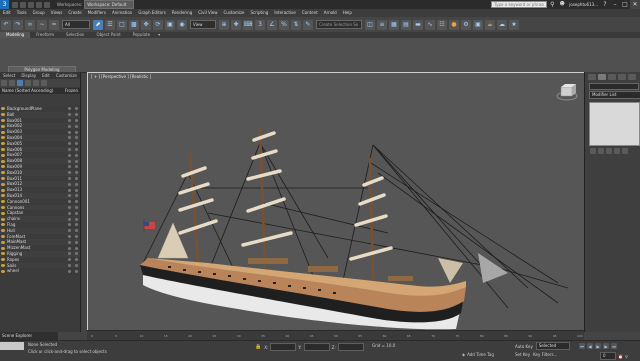  What do you see at coordinates (44, 83) in the screenshot?
I see `search-icon` at bounding box center [44, 83].